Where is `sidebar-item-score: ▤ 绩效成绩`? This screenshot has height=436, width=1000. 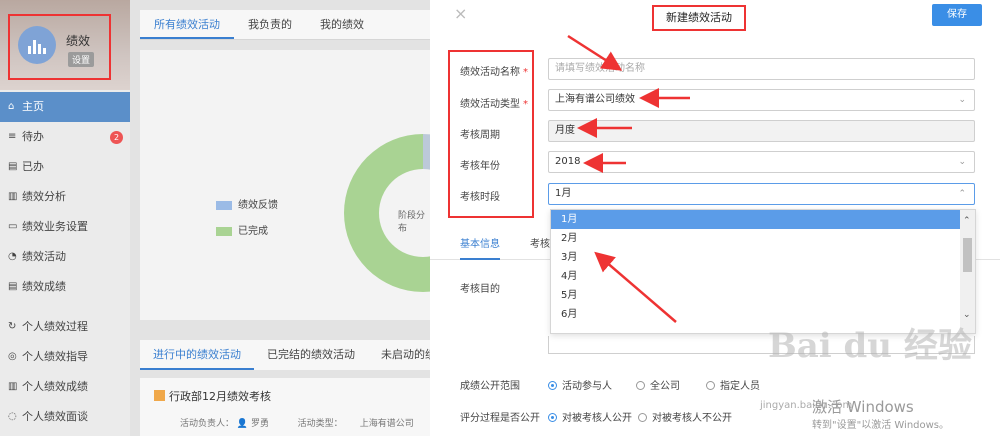
sidebar-item-score: ▤ 绩效成绩 is located at coordinates (65, 287).